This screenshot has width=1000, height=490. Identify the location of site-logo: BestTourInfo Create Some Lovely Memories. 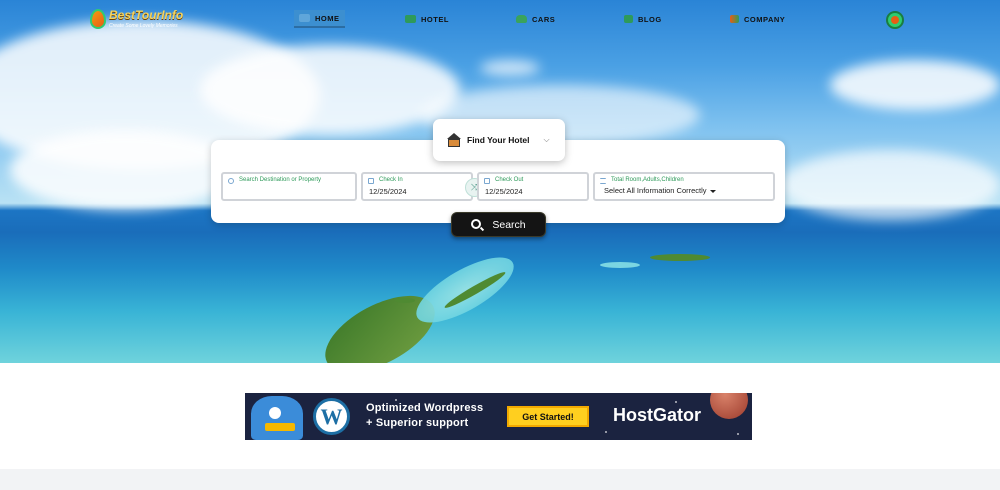
(136, 18).